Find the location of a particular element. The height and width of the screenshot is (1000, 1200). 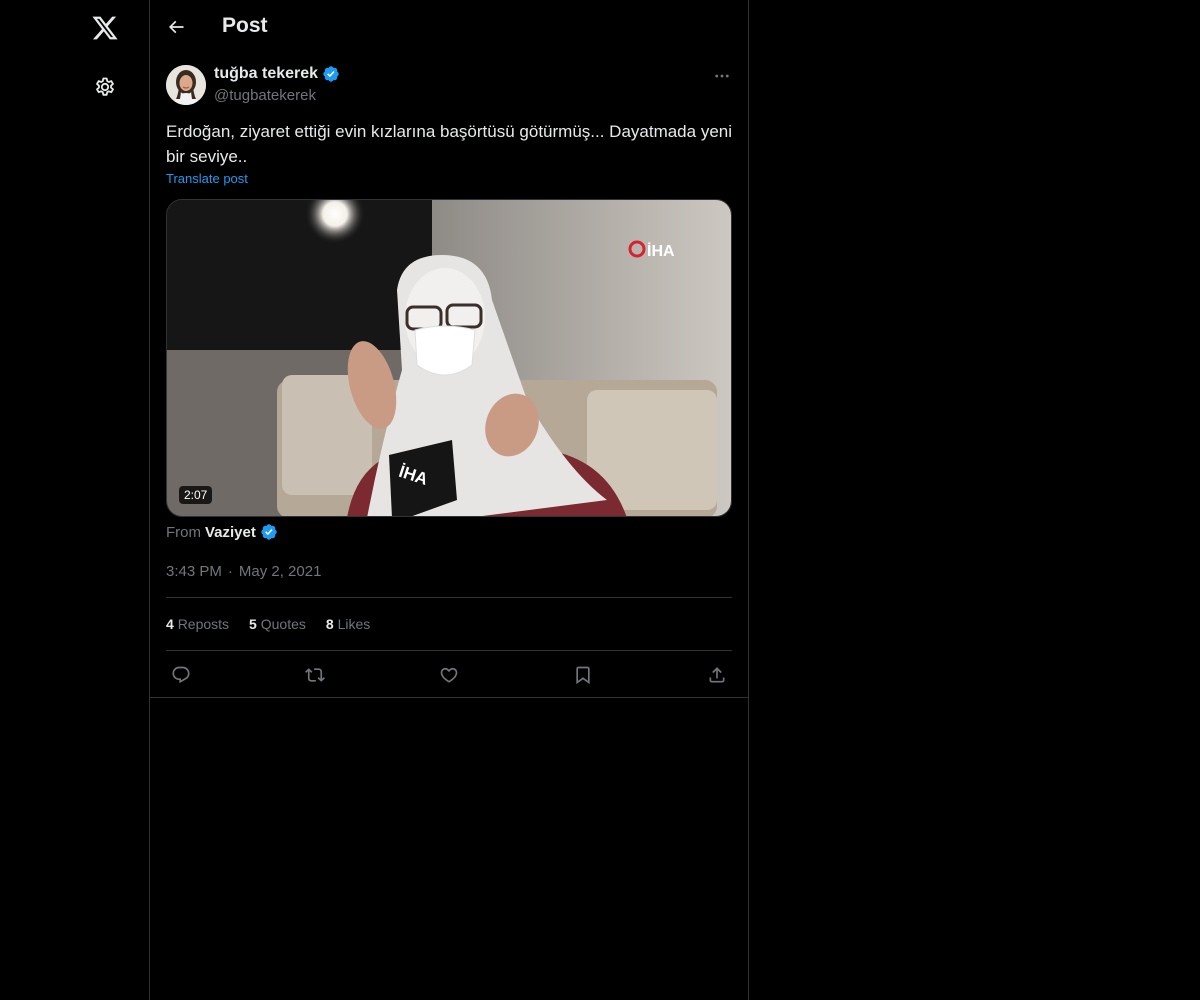

bookmark-button is located at coordinates (583, 675).